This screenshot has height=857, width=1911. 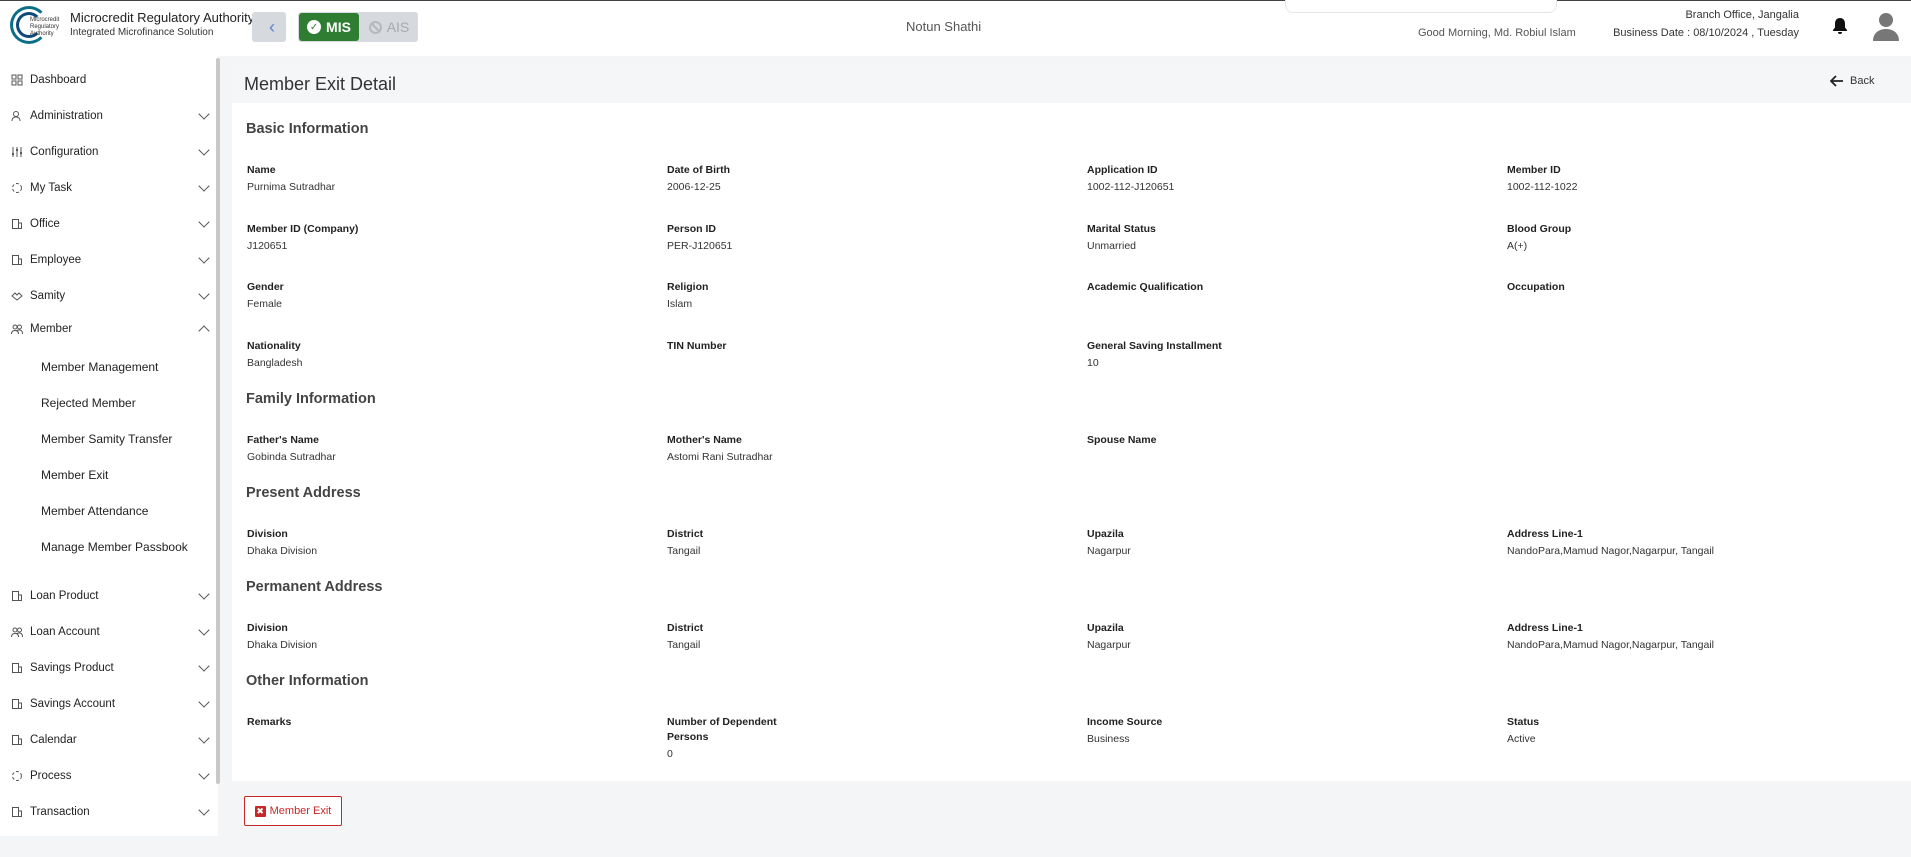 What do you see at coordinates (110, 812) in the screenshot?
I see `sidebar-item-transaction: Transaction` at bounding box center [110, 812].